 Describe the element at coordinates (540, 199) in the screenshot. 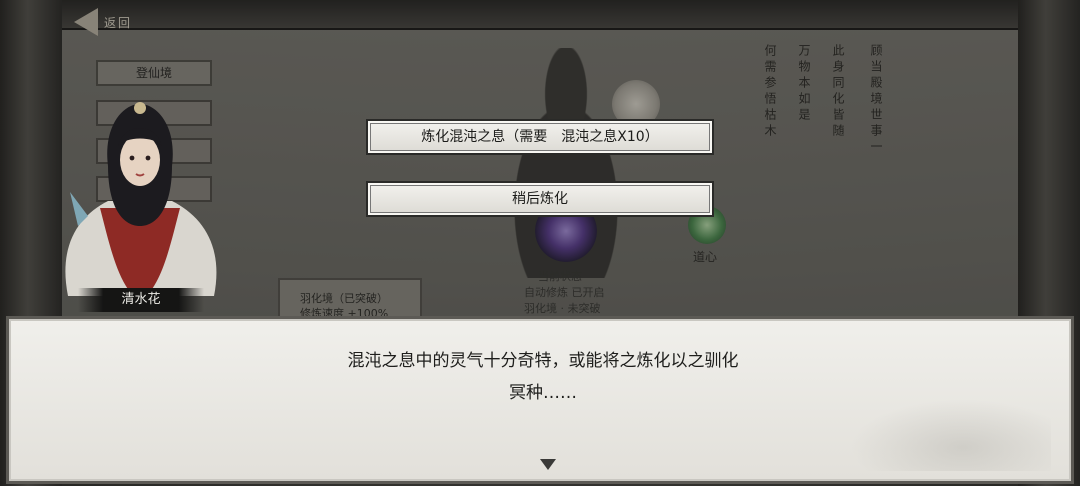

I see `refine-later-button: 稍后炼化` at that location.